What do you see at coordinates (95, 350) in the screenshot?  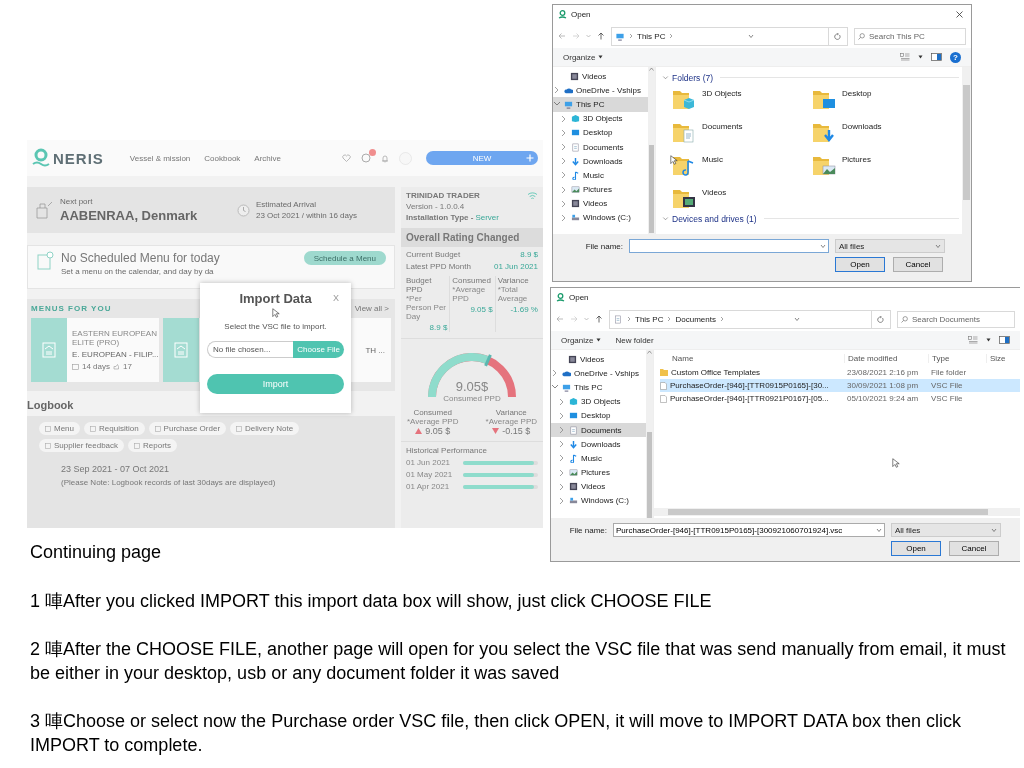 I see `menu-card: EASTERN EUROPEAN ELITE (PRO) E. EUROPEAN - FILIP... 14 days 17` at bounding box center [95, 350].